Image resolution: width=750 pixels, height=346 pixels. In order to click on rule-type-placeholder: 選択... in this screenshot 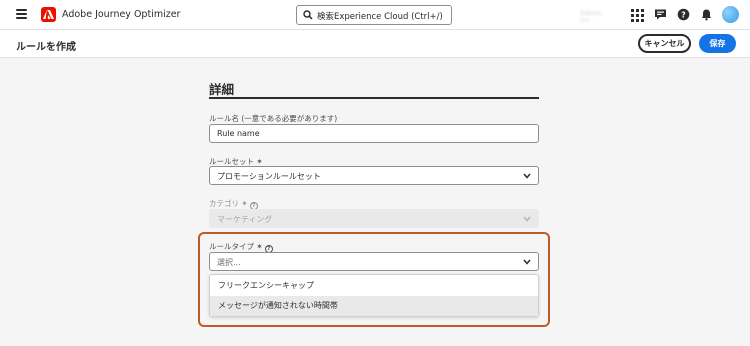, I will do `click(229, 262)`.